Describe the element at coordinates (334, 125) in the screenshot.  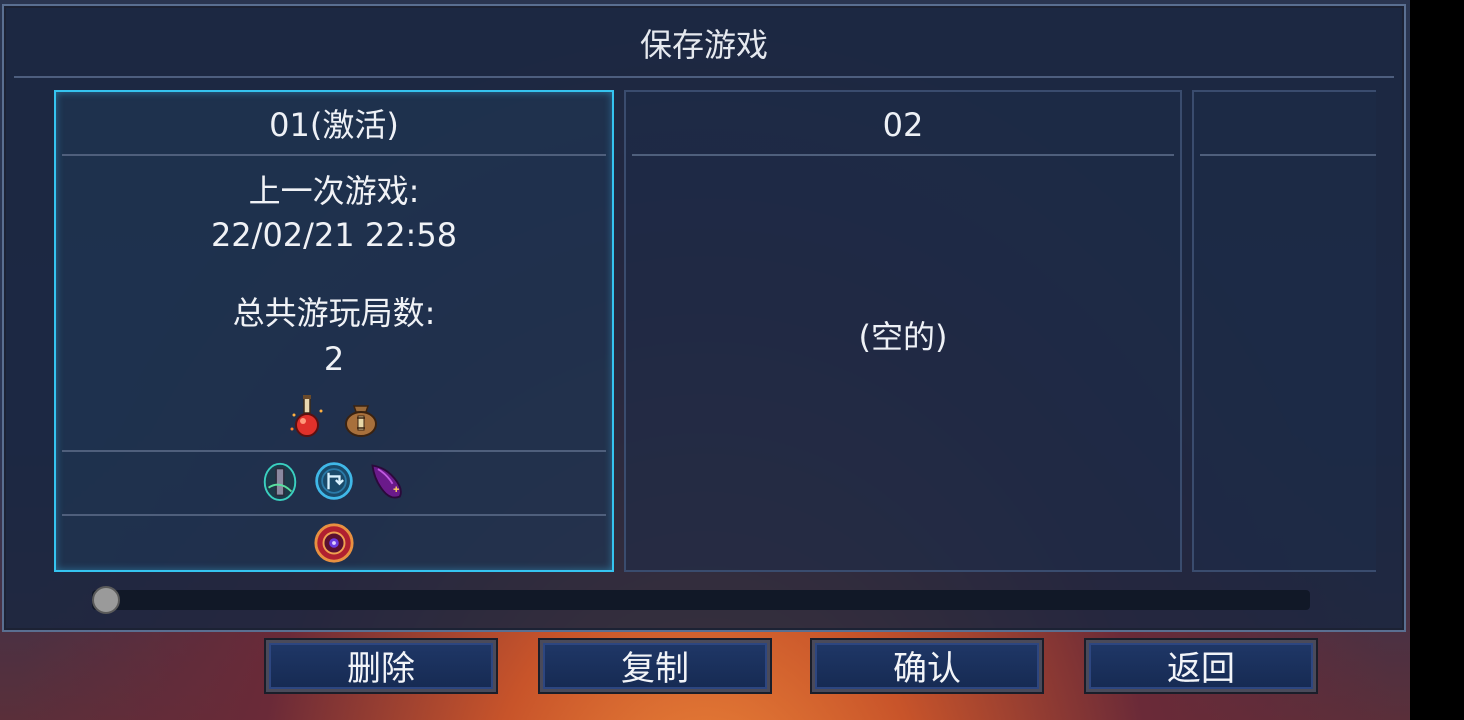
I see `slot-header: 01(激活)` at that location.